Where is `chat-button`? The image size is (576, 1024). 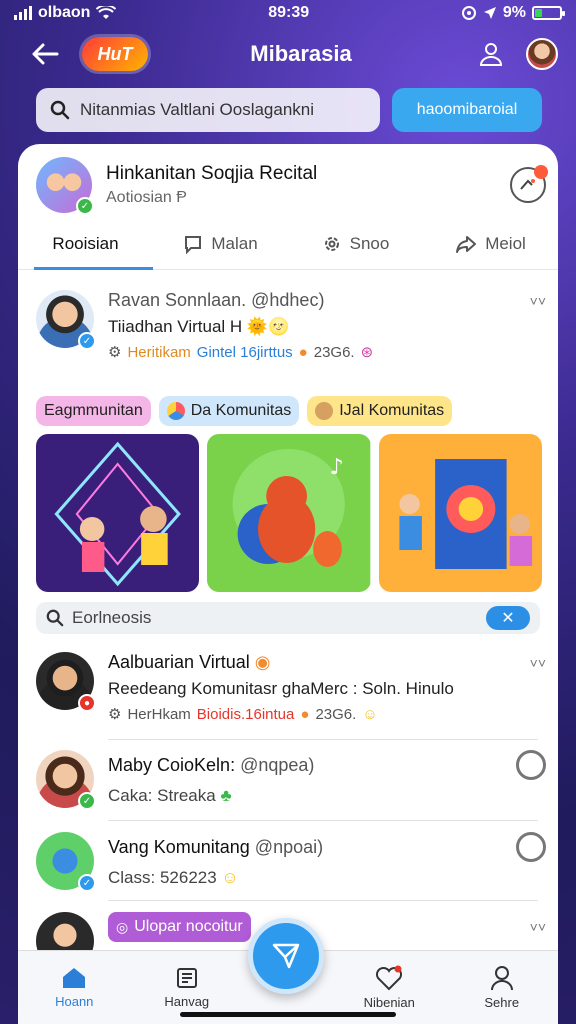 chat-button is located at coordinates (529, 184).